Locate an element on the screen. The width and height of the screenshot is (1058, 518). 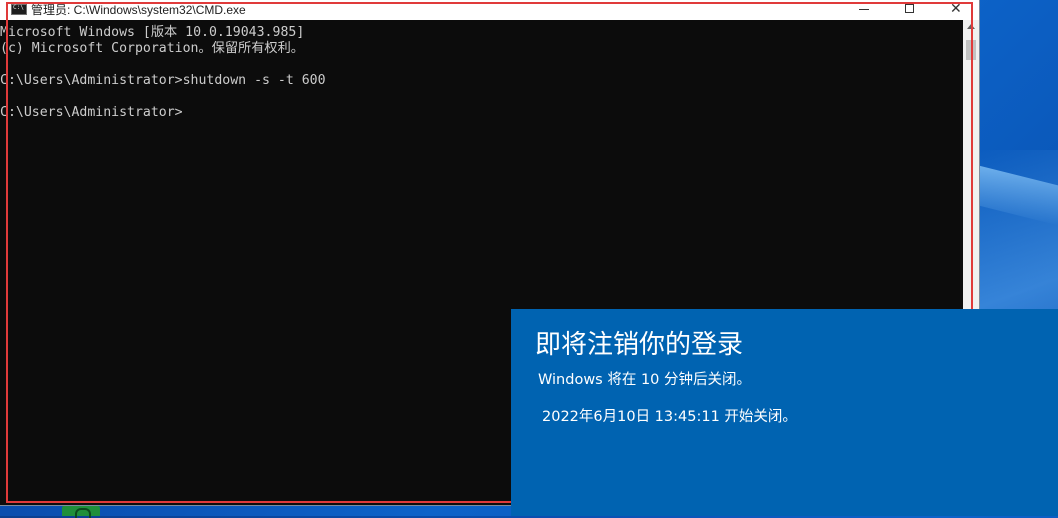
maximize-icon is located at coordinates (909, 8).